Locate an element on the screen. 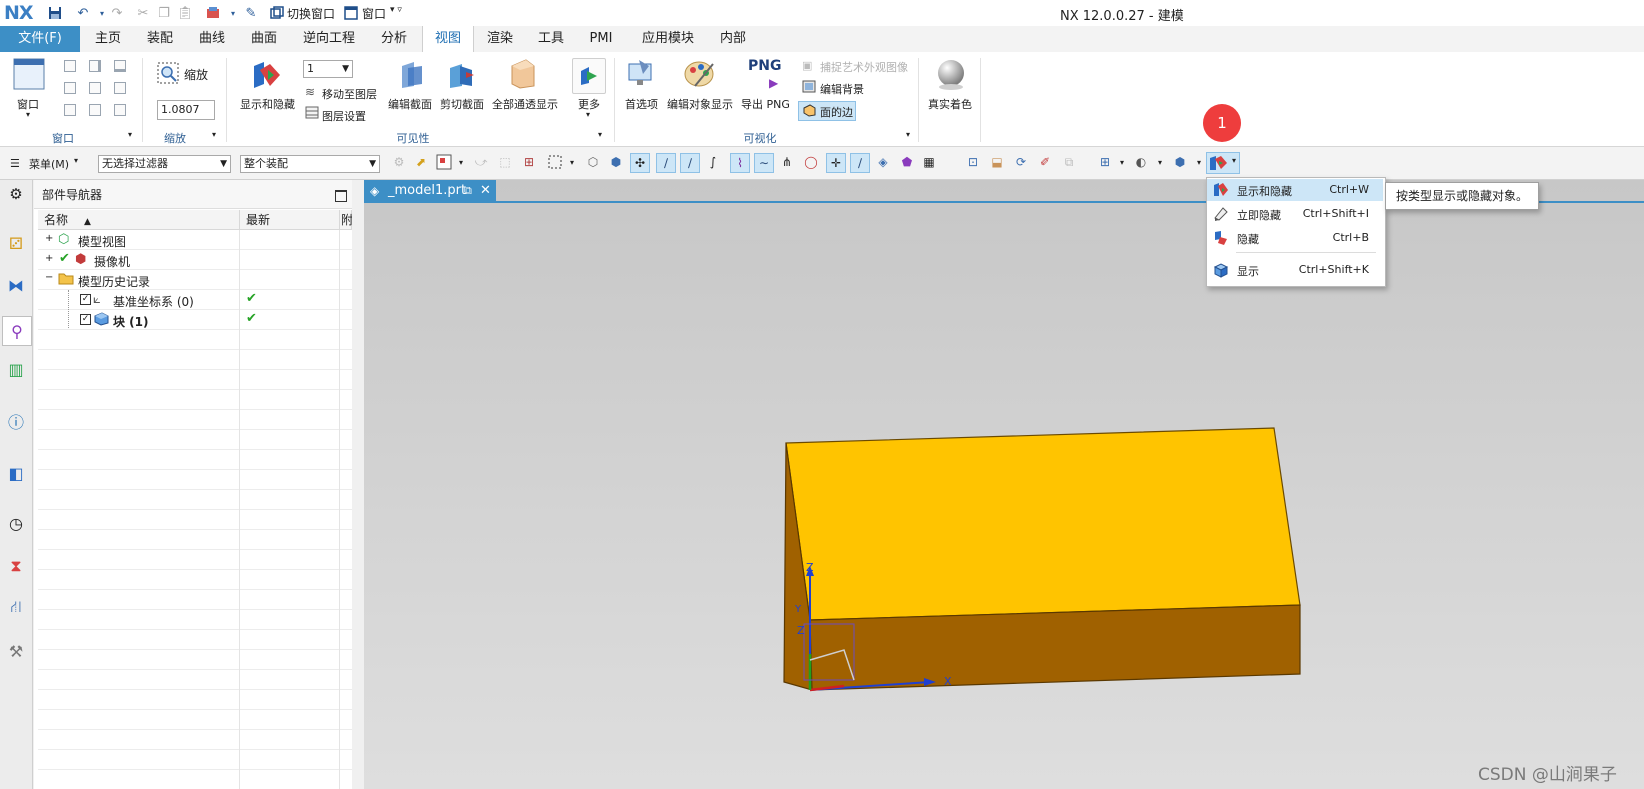  select-components-icon: ⊞ is located at coordinates (529, 162).